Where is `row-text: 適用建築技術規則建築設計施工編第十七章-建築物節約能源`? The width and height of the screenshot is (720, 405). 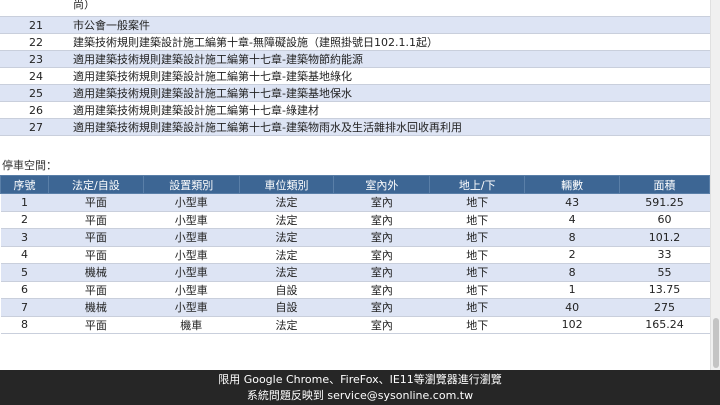 row-text: 適用建築技術規則建築設計施工編第十七章-建築物節約能源 is located at coordinates (391, 59).